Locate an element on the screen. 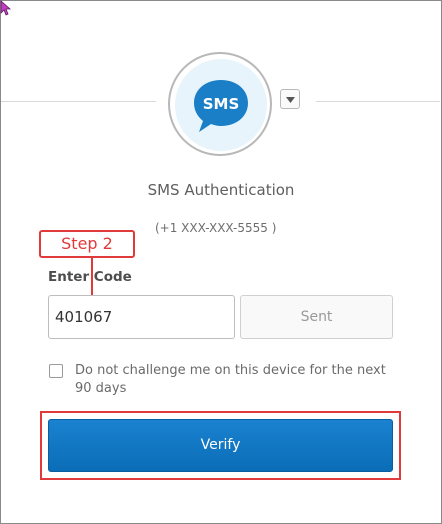 Image resolution: width=442 pixels, height=524 pixels. remember-device-checkbox is located at coordinates (56, 371).